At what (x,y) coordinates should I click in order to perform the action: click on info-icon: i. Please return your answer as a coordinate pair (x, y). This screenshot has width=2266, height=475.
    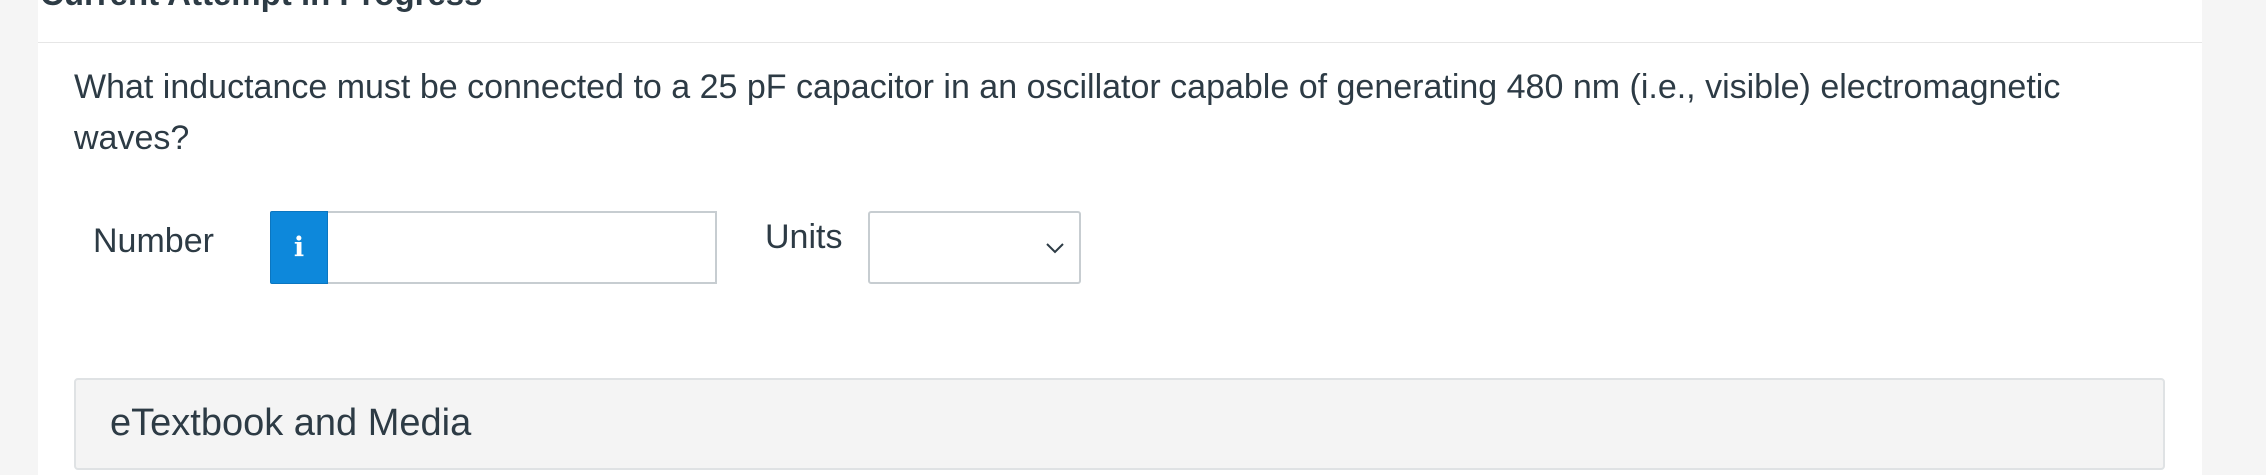
    Looking at the image, I should click on (299, 247).